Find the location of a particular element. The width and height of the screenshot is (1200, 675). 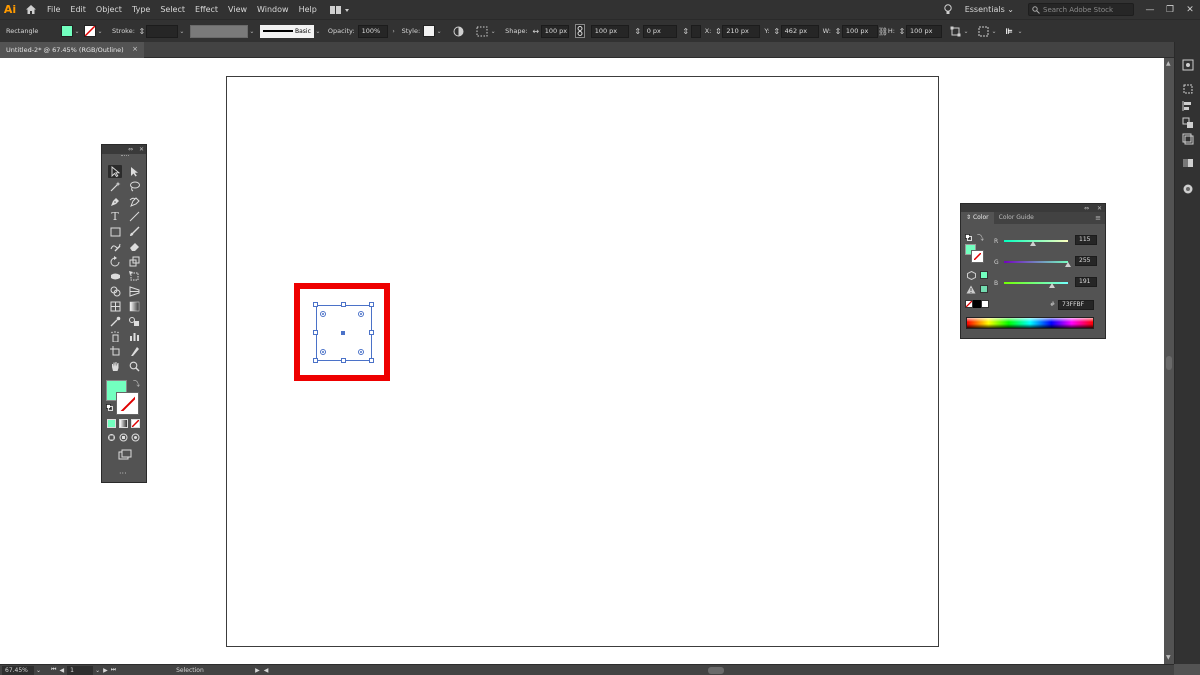

web-safe-swatch is located at coordinates (984, 275).